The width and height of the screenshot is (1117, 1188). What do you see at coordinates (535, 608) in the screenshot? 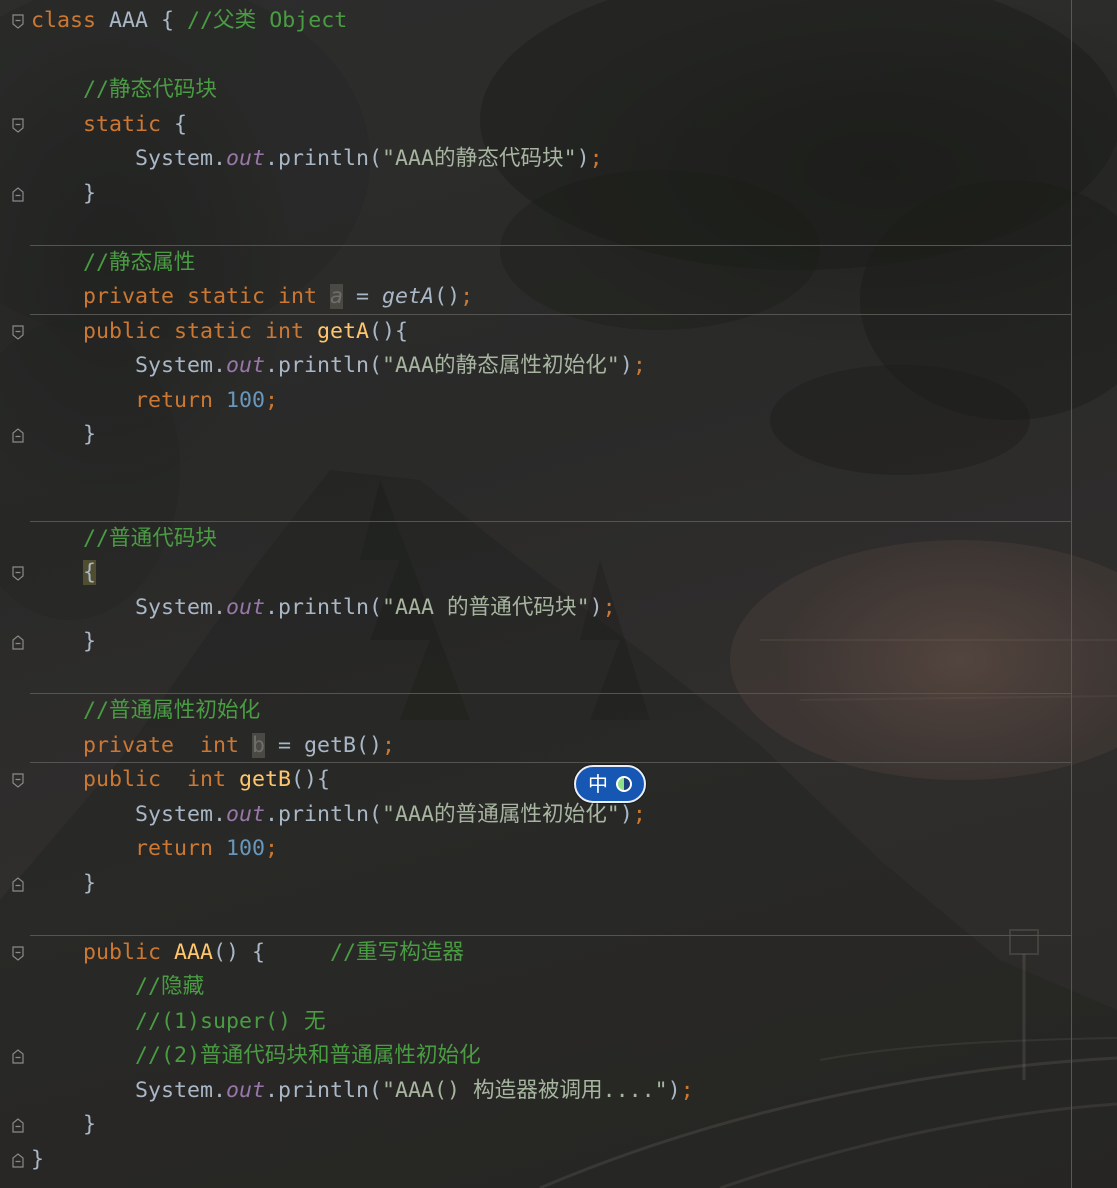
I see `code-line: System.out.println("AAA 的普通代码块");` at bounding box center [535, 608].